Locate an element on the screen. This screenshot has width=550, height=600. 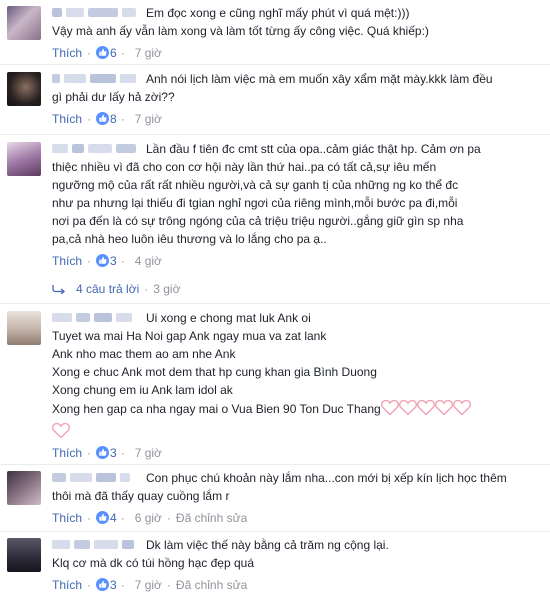
comment-actions: Thích · 8 · 7 giờ is located at coordinates (107, 119).